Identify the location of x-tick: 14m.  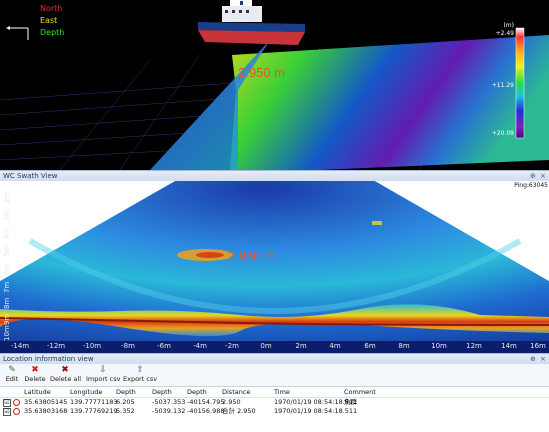
(509, 346).